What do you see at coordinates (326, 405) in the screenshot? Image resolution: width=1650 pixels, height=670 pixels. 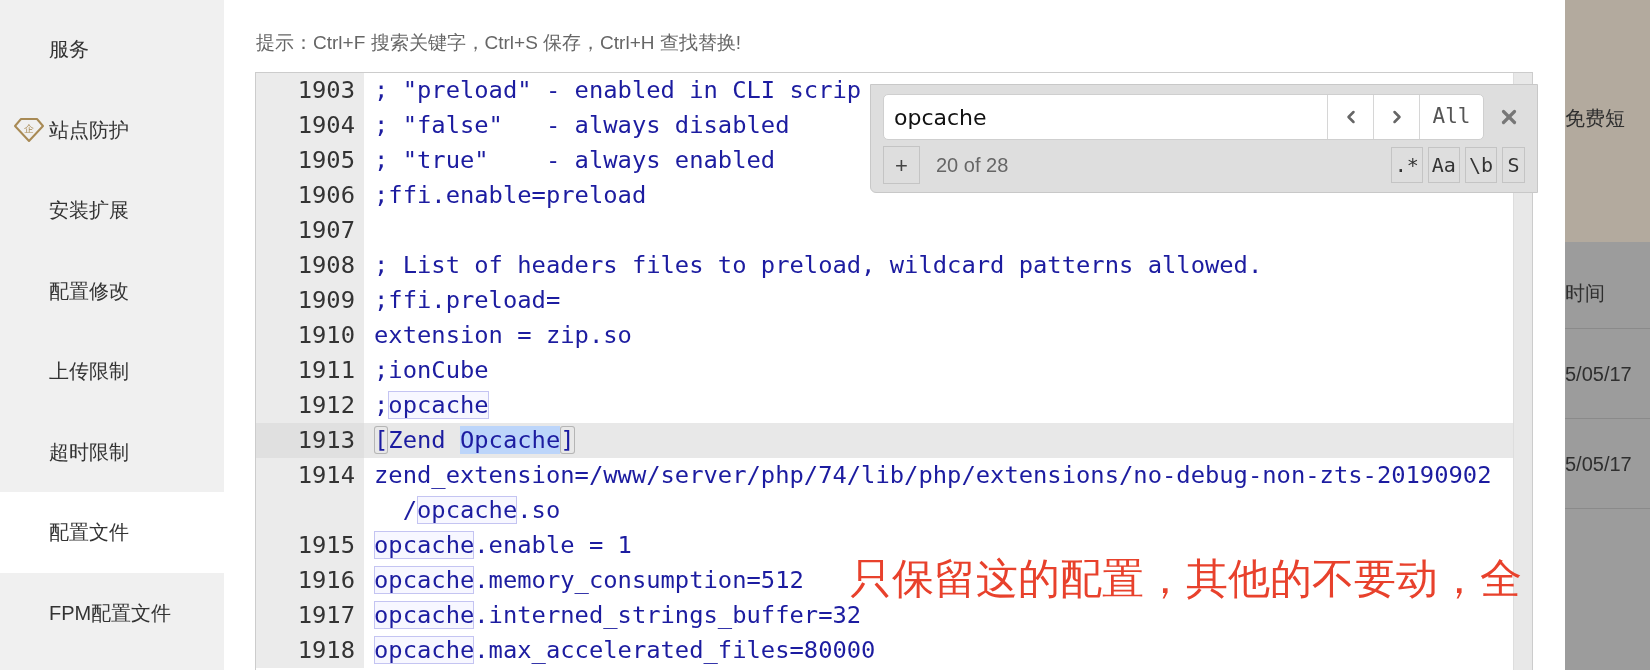 I see `line-number: 1912` at bounding box center [326, 405].